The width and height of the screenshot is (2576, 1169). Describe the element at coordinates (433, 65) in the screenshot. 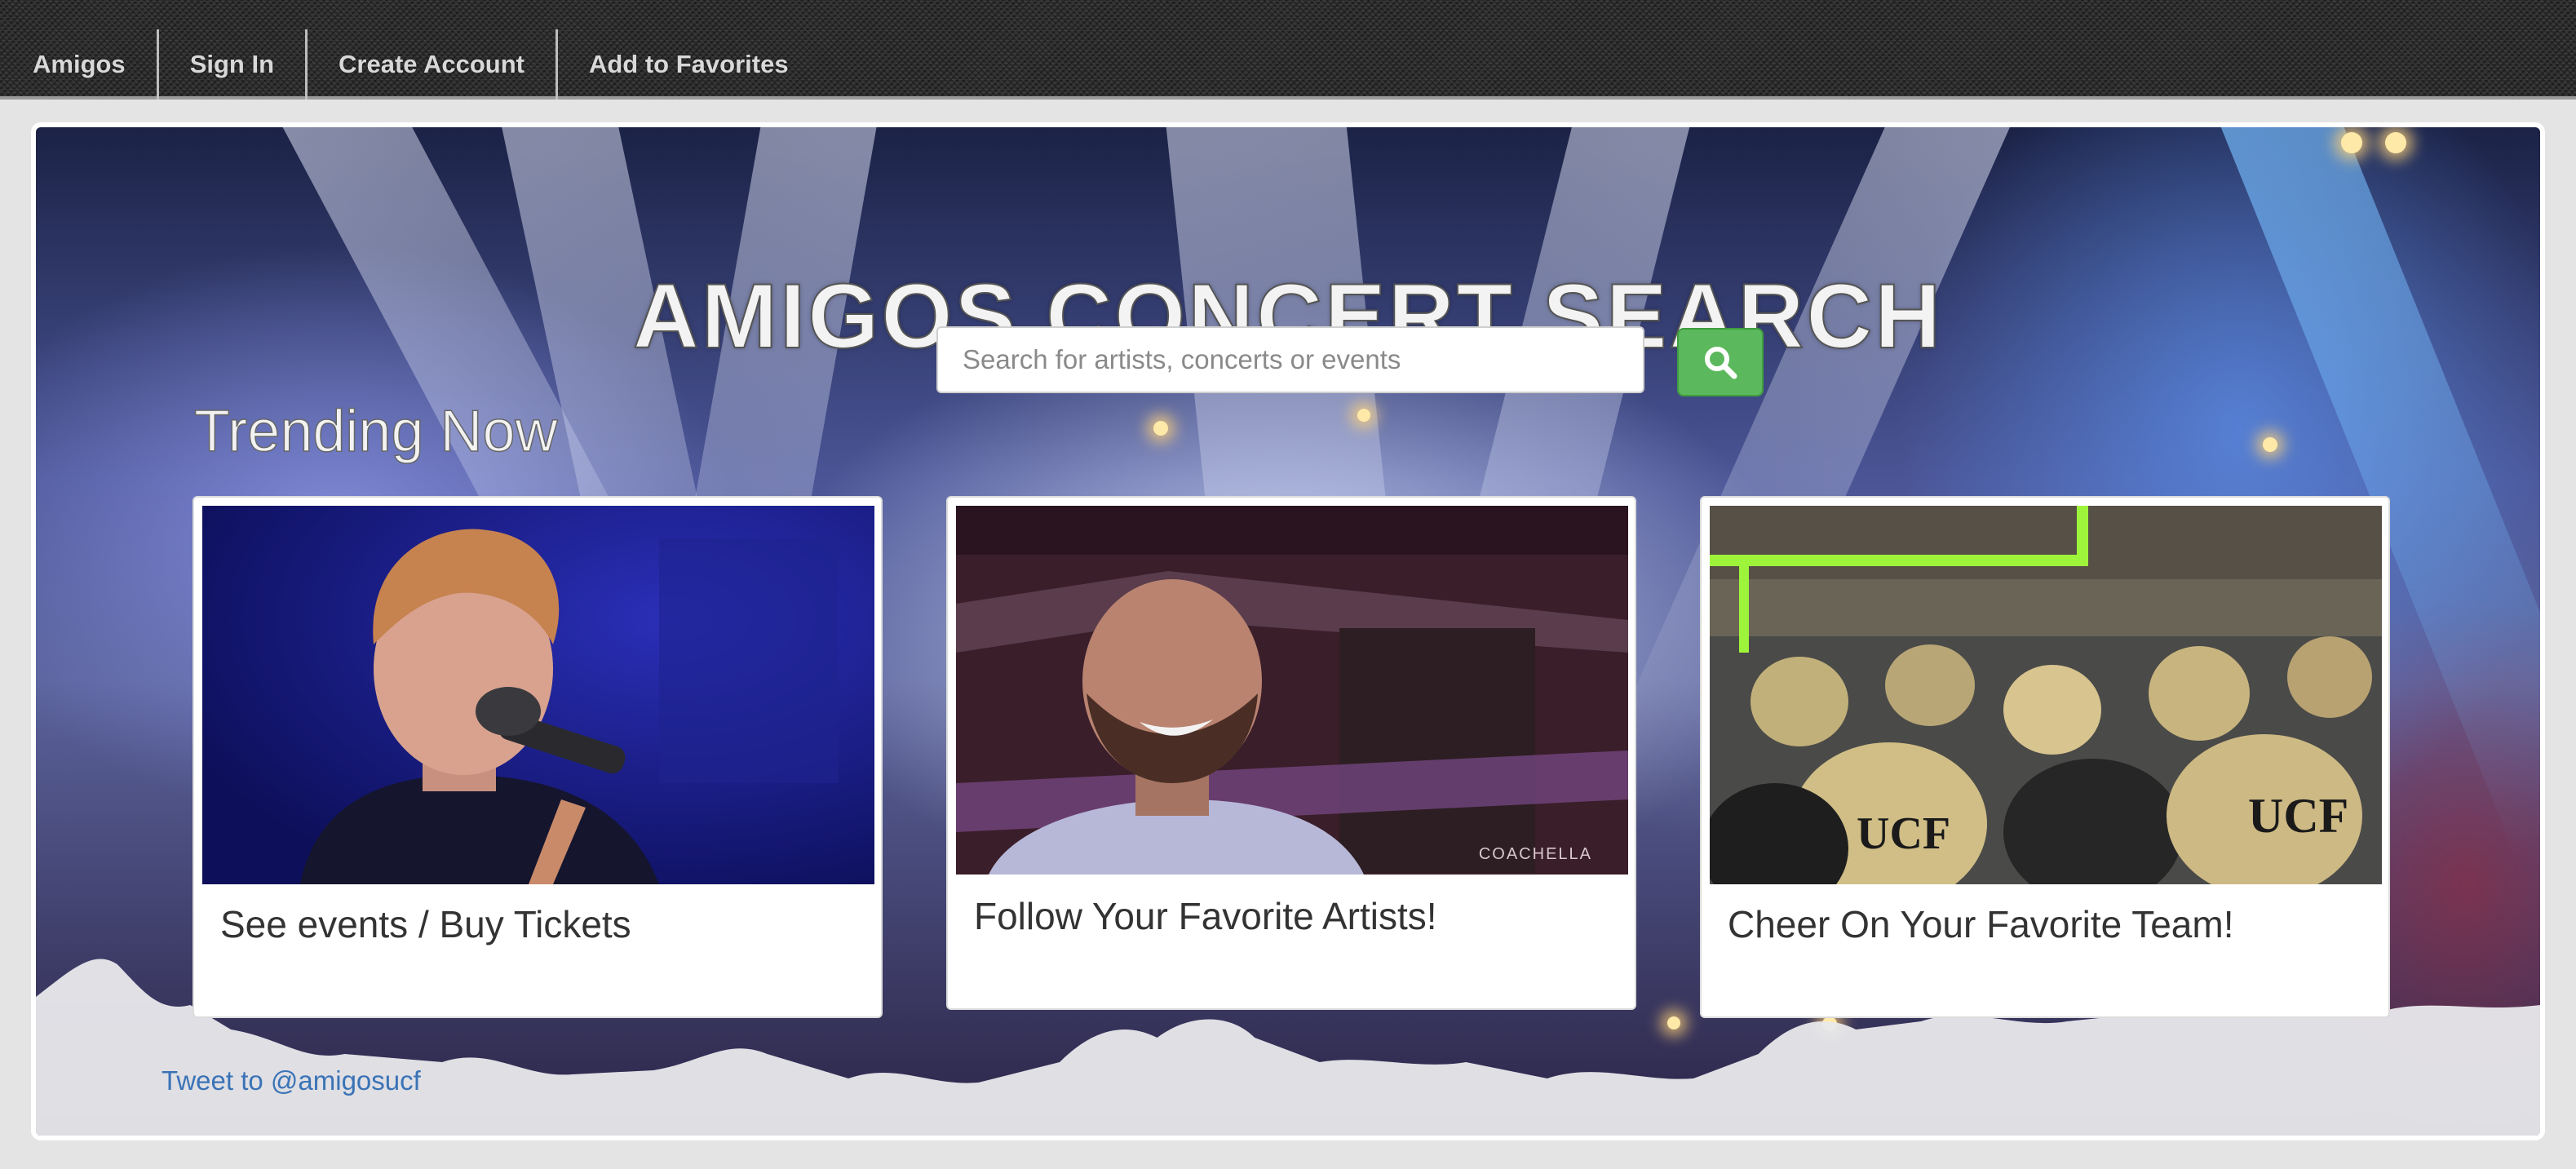

I see `nav-item-create-account: Create Account` at that location.